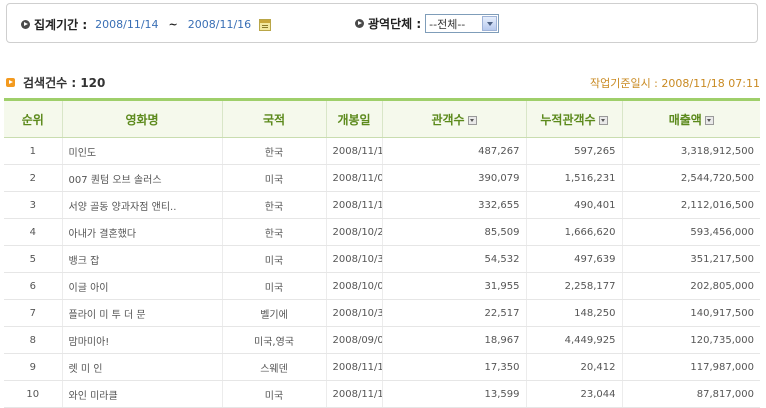 This screenshot has height=408, width=766. Describe the element at coordinates (353, 232) in the screenshot. I see `cell-release-date: 2008/10/23` at that location.